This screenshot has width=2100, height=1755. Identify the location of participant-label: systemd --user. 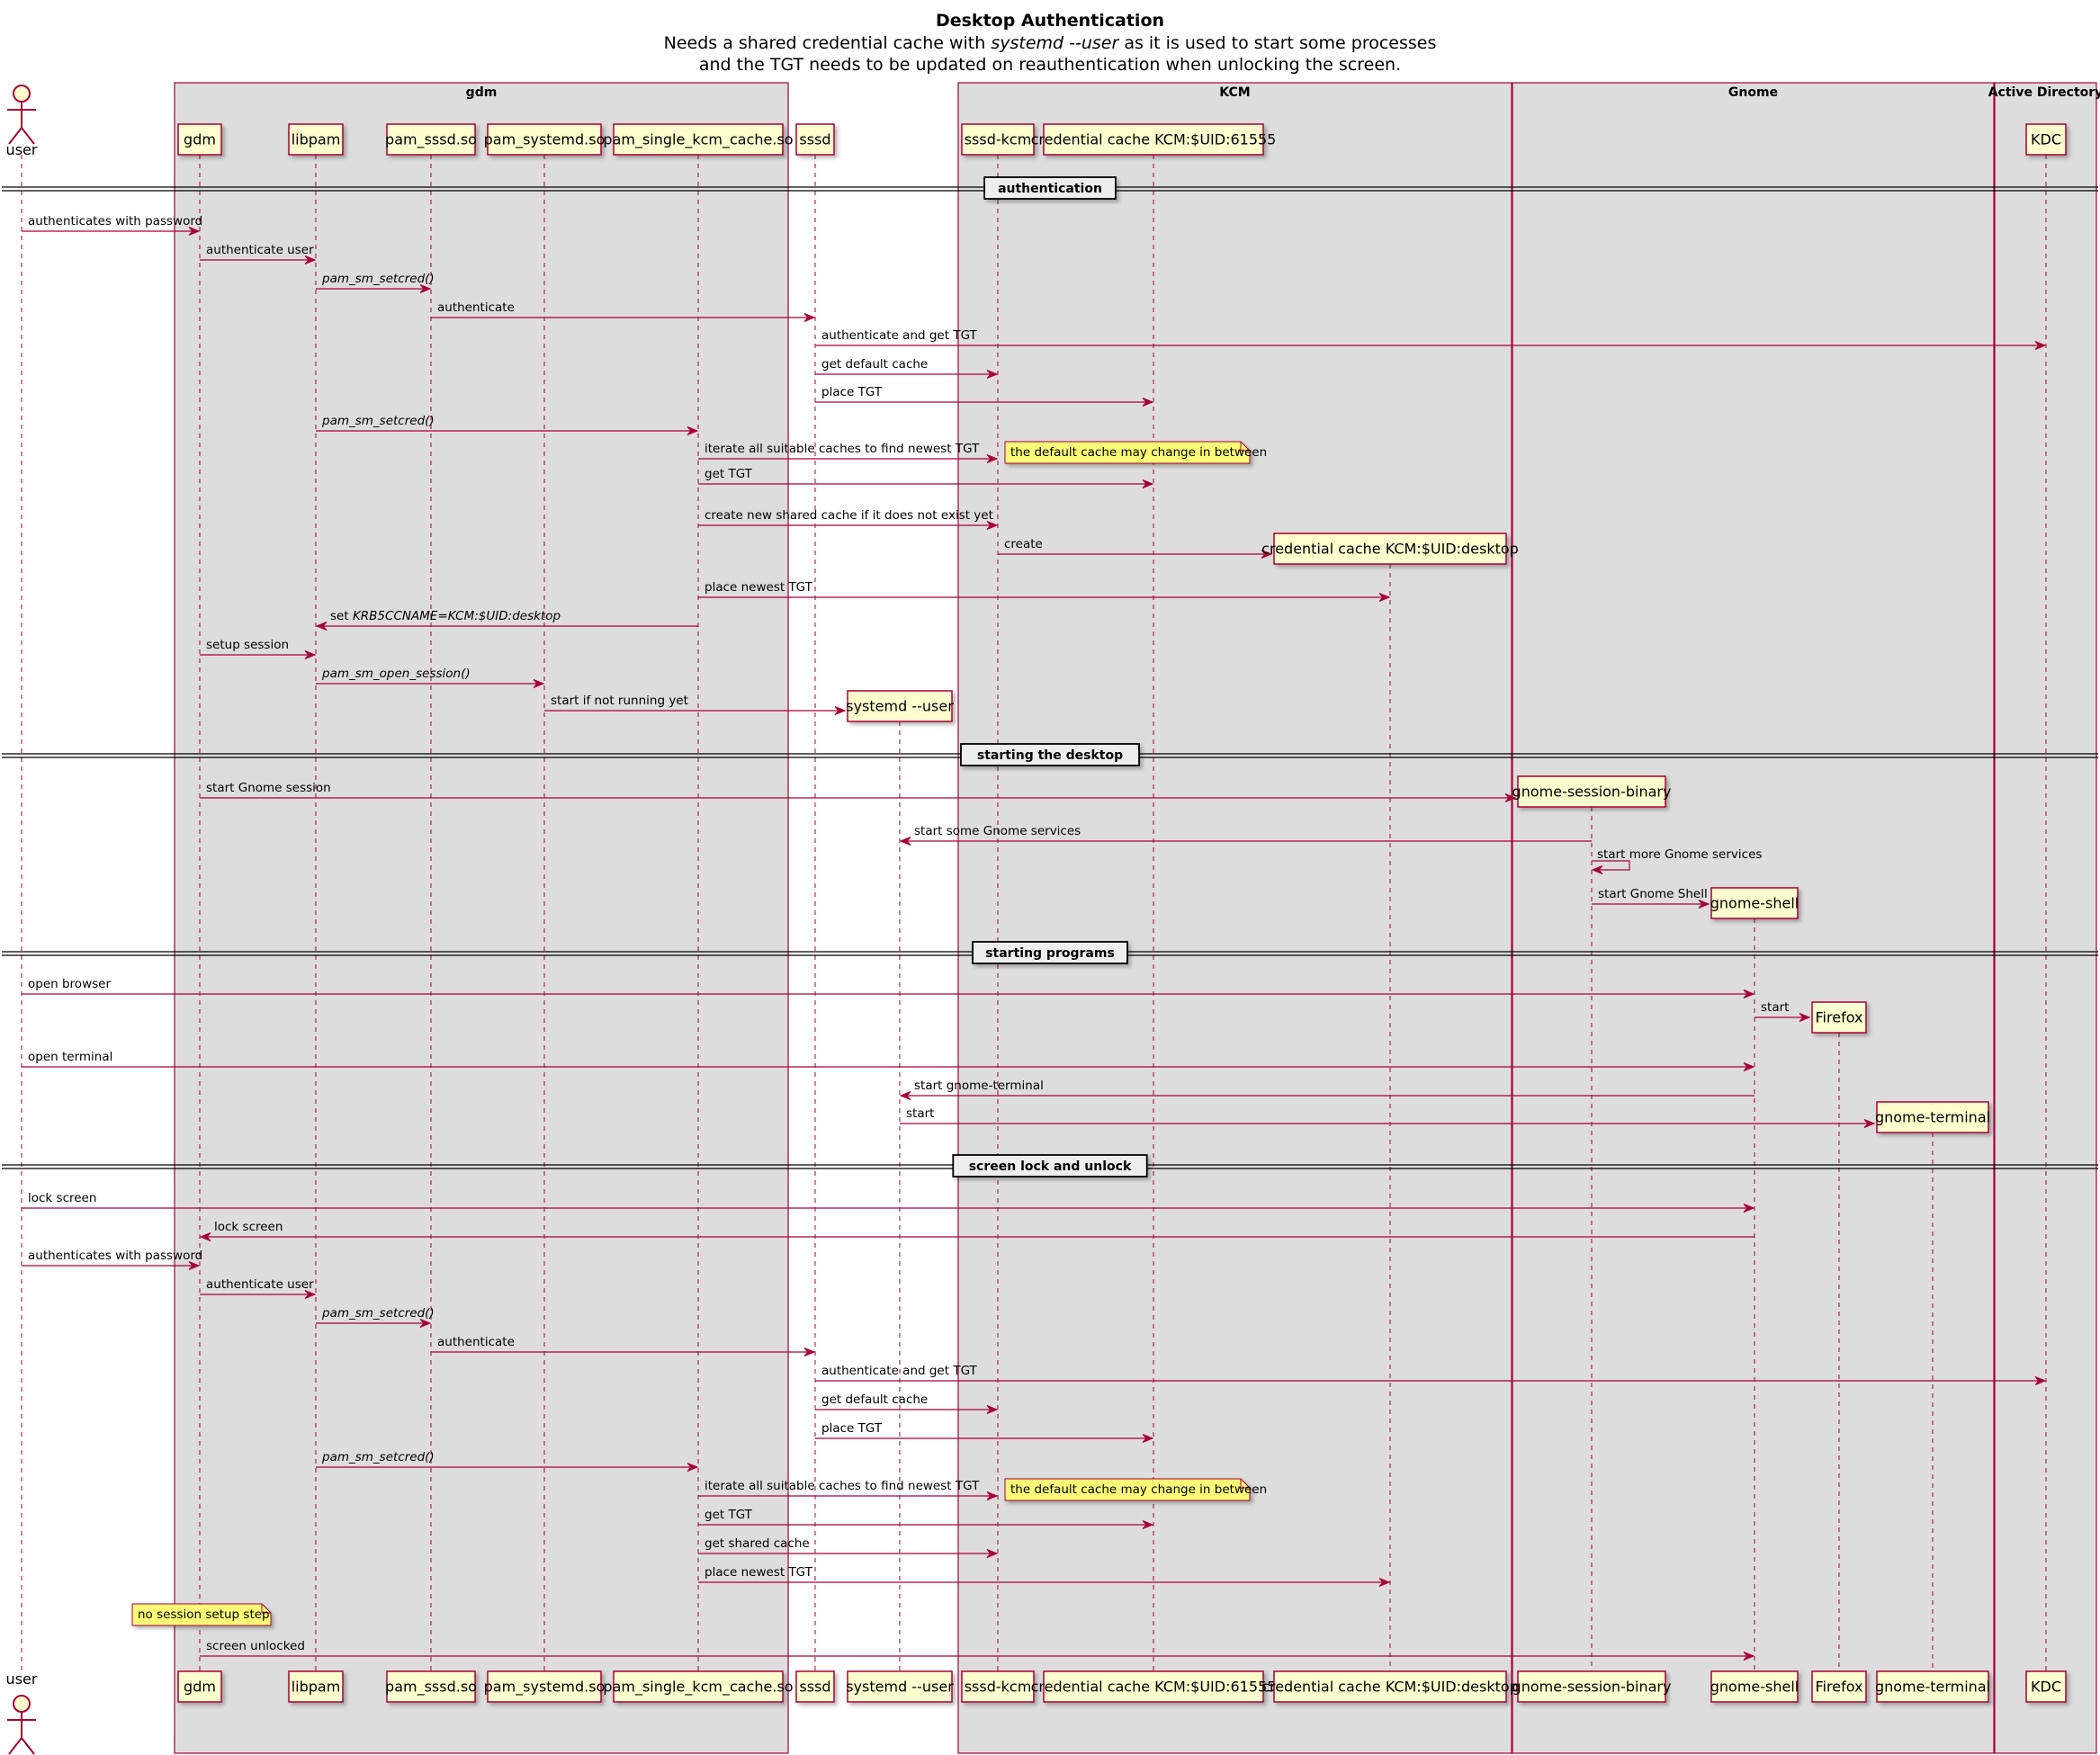
(900, 706).